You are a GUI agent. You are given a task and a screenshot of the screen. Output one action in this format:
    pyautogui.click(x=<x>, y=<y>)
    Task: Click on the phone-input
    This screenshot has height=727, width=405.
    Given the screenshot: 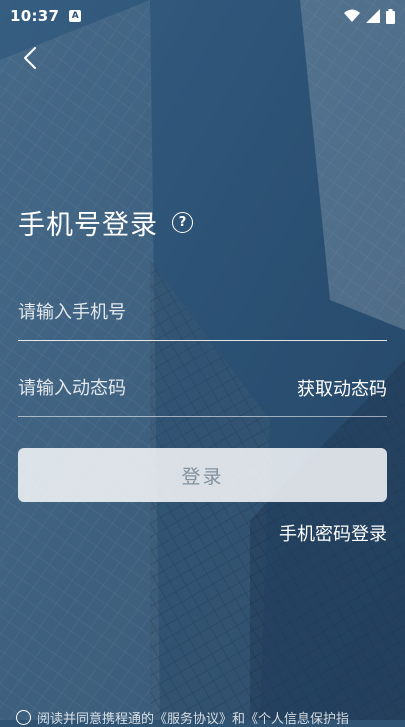 What is the action you would take?
    pyautogui.click(x=143, y=312)
    